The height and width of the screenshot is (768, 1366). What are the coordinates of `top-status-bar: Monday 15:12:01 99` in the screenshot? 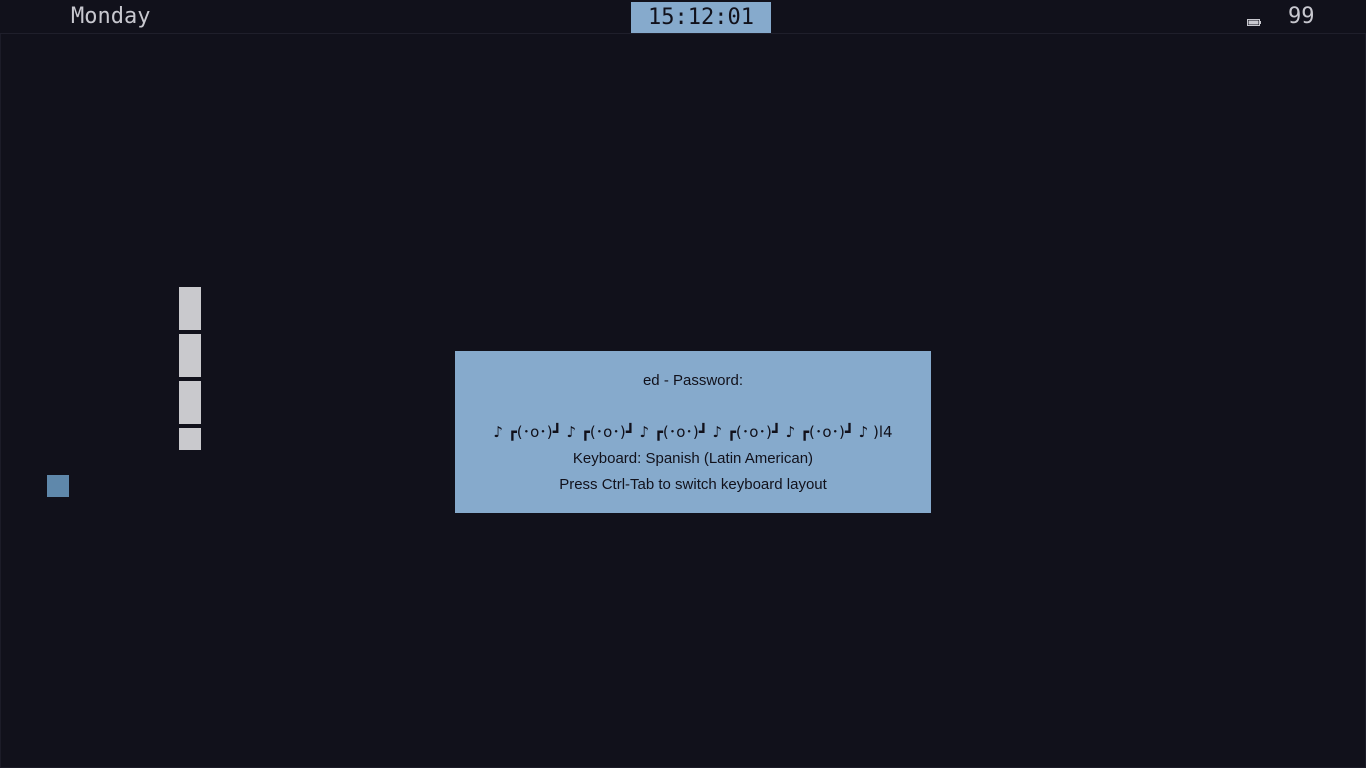 It's located at (683, 17).